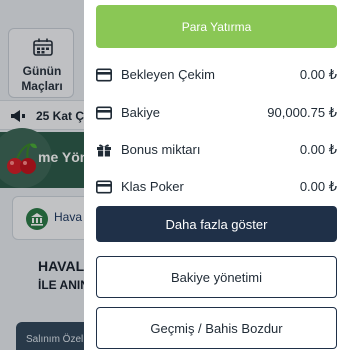  Describe the element at coordinates (168, 74) in the screenshot. I see `pending-withdrawal-label: Bekleyen Çekim` at that location.